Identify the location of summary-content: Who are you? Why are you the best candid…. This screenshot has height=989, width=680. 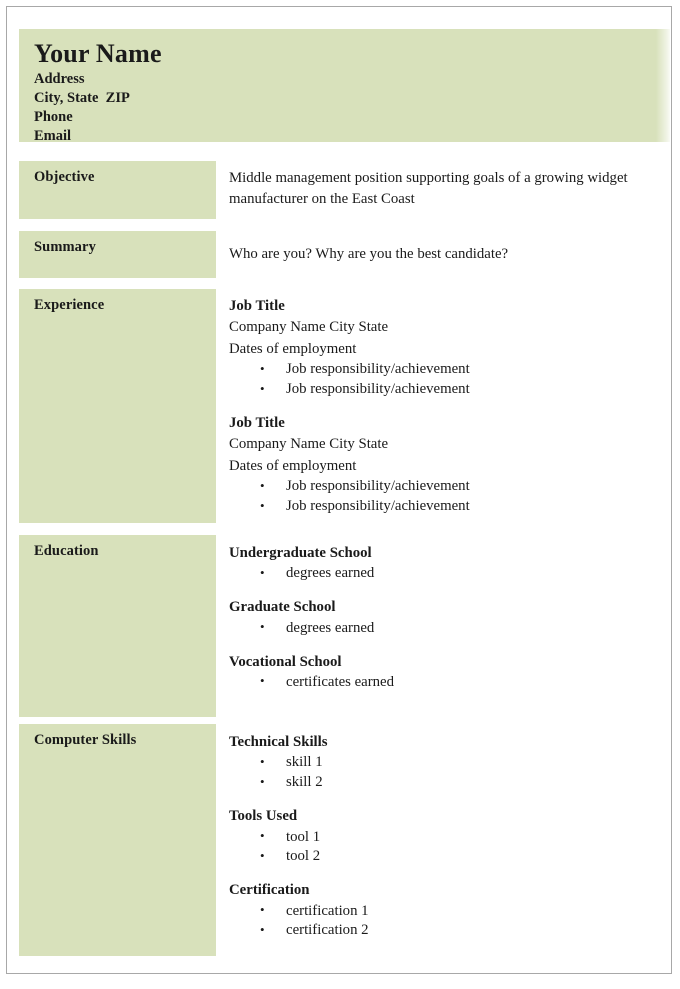
(452, 254).